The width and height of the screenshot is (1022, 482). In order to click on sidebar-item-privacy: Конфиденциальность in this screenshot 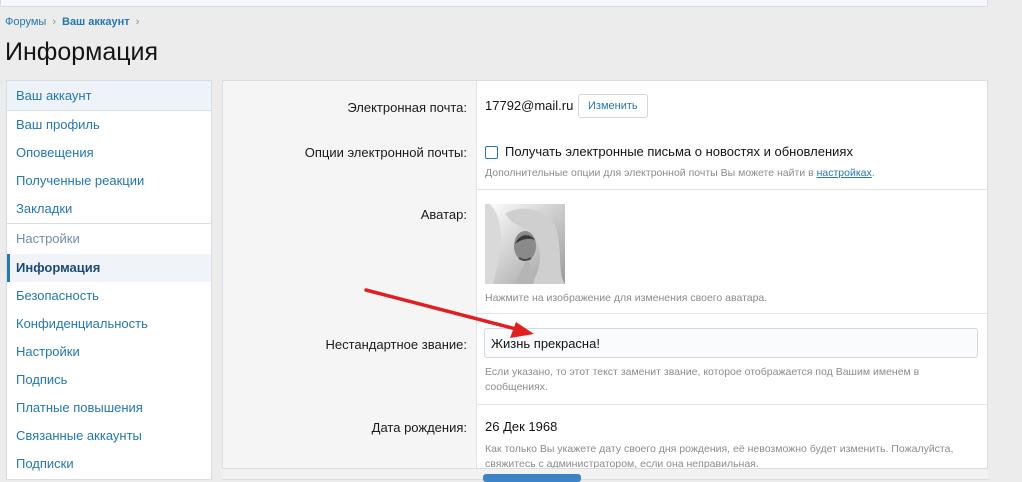, I will do `click(109, 324)`.